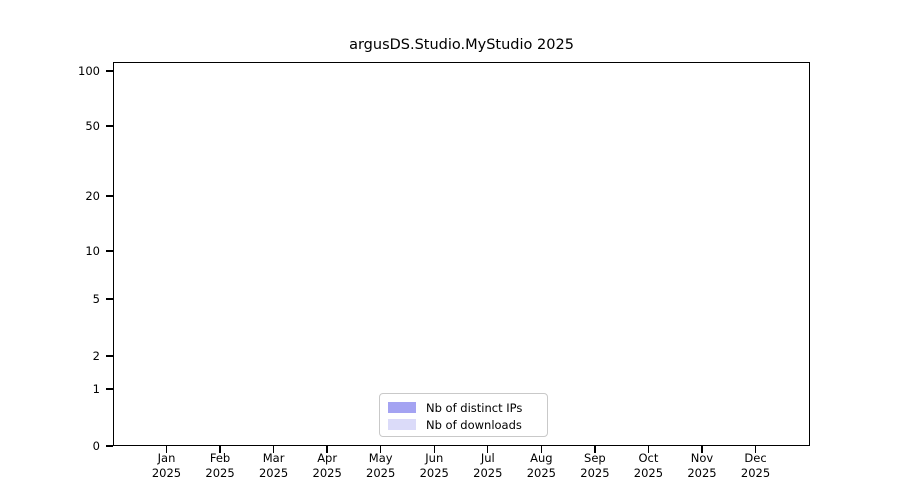 This screenshot has width=900, height=500. What do you see at coordinates (461, 45) in the screenshot?
I see `chart-title: argusDS.Studio.MyStudio 2025` at bounding box center [461, 45].